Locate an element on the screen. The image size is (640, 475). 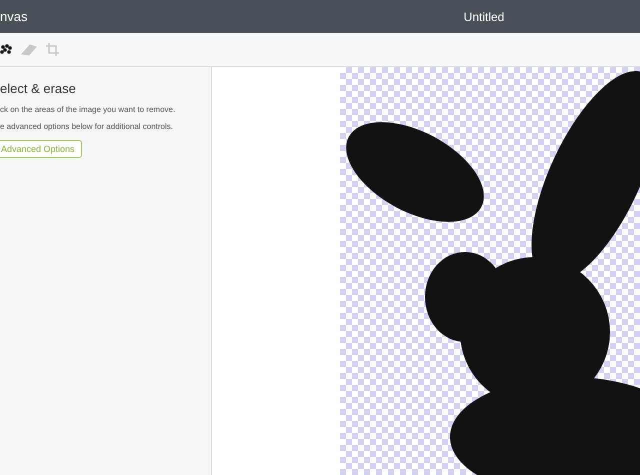
instruction-text: ck on the areas of the image you want to remove. is located at coordinates (88, 109).